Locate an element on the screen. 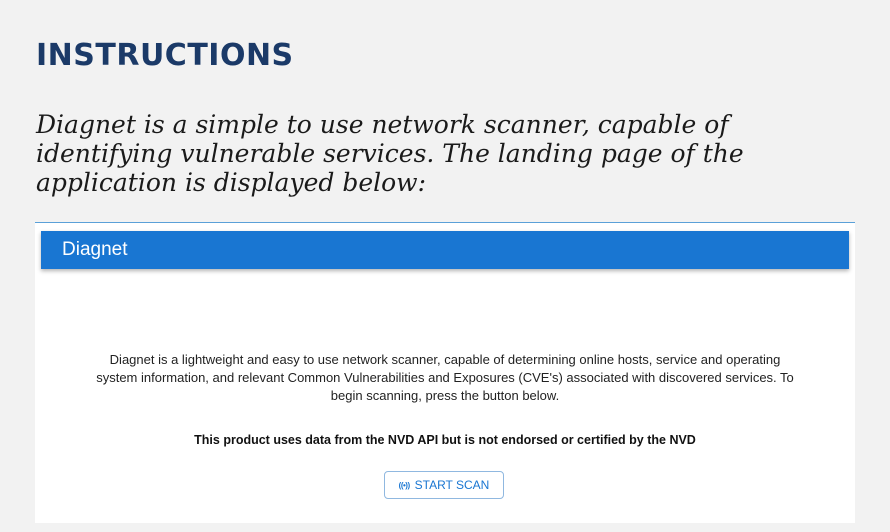 Image resolution: width=890 pixels, height=532 pixels. instructions-heading: INSTRUCTIONS is located at coordinates (165, 55).